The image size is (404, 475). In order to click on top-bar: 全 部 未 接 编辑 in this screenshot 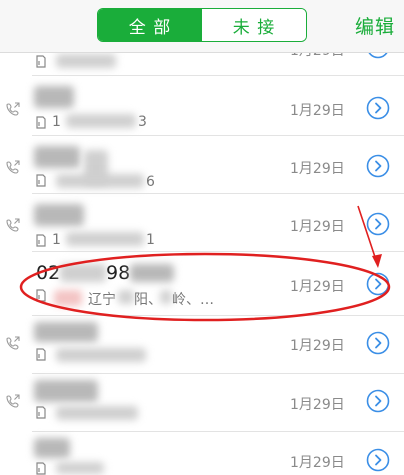, I will do `click(202, 26)`.